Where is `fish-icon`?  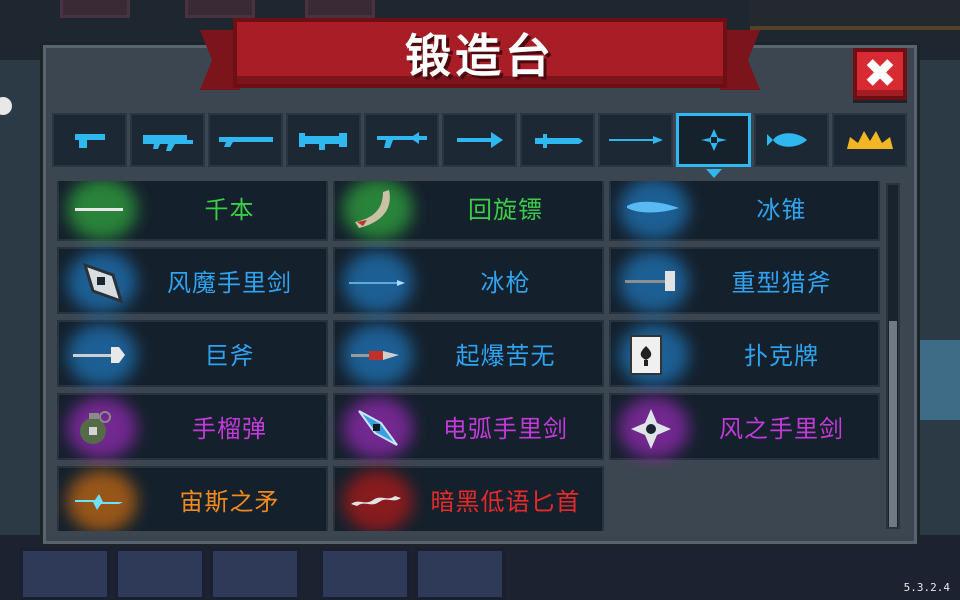
fish-icon is located at coordinates (786, 140).